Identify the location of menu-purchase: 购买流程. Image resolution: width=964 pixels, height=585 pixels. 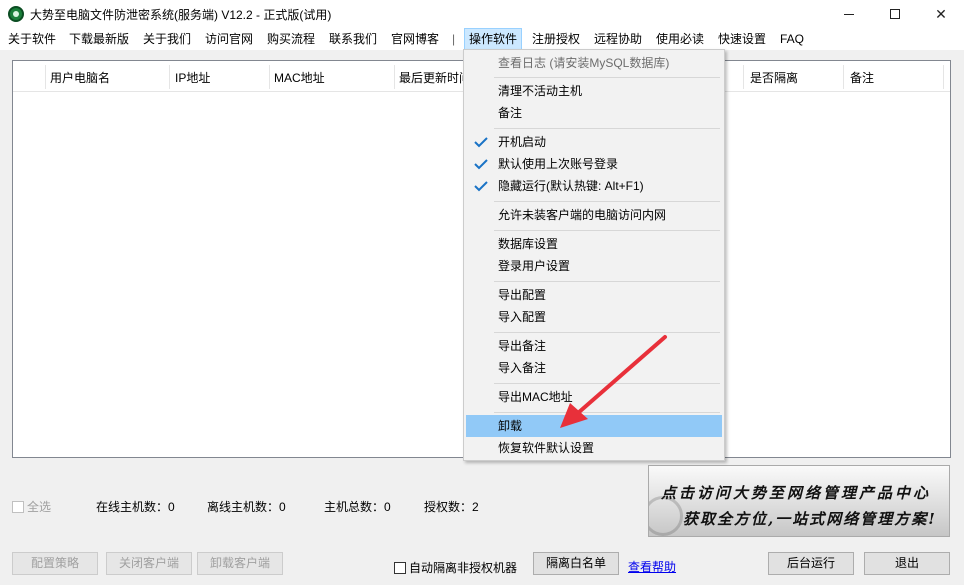
(291, 39).